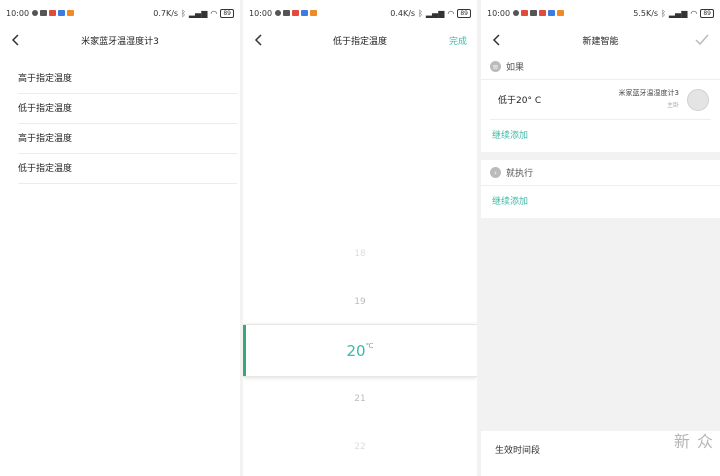 The height and width of the screenshot is (476, 720). What do you see at coordinates (515, 68) in the screenshot?
I see `if-header-label: 如果` at bounding box center [515, 68].